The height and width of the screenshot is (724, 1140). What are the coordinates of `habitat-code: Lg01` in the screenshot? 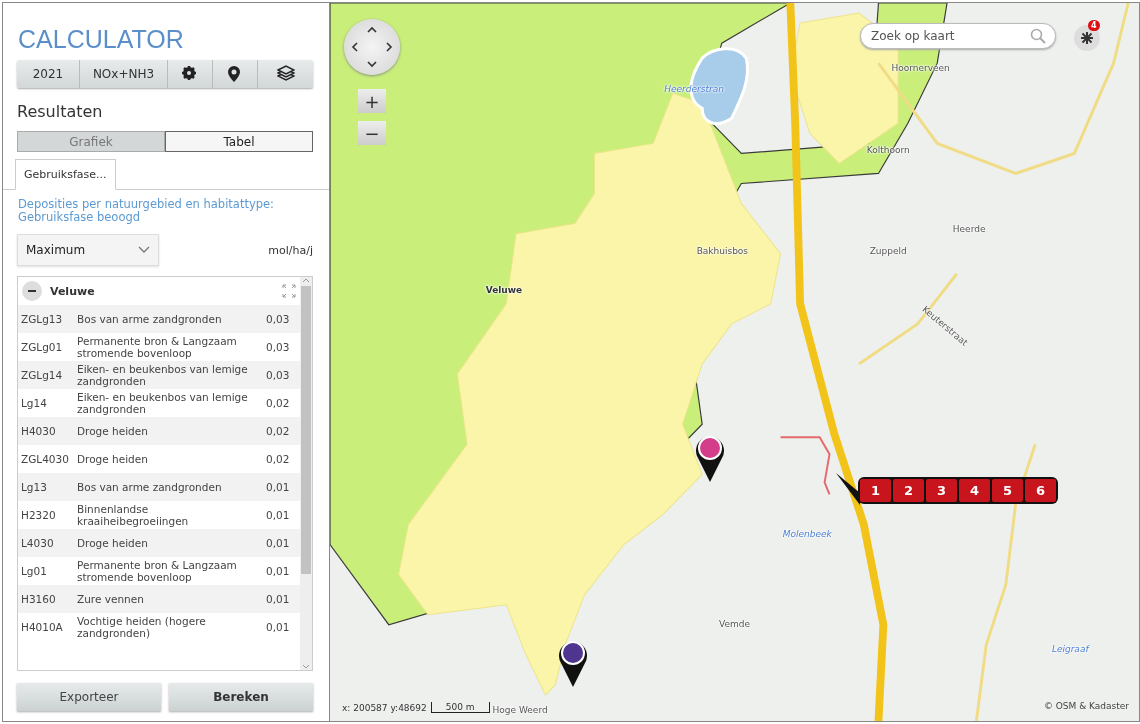 It's located at (34, 571).